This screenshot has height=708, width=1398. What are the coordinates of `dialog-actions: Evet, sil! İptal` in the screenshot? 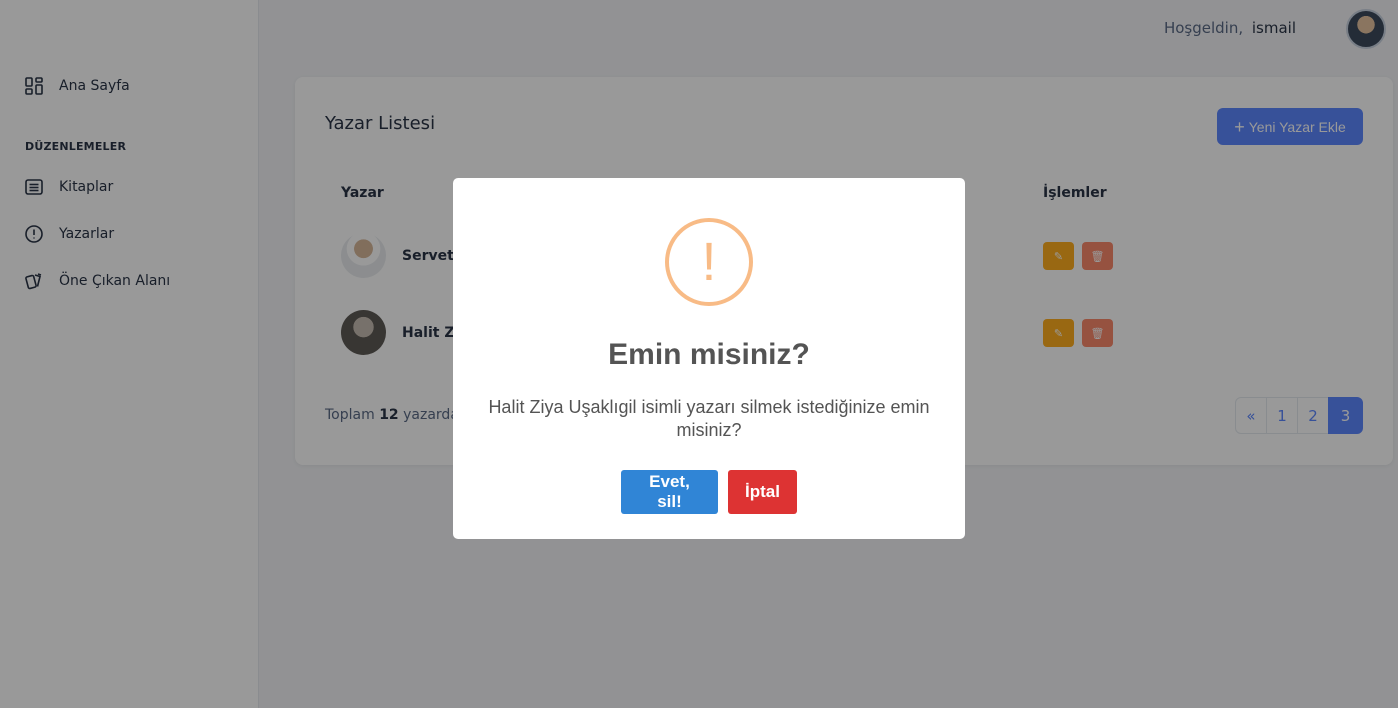 It's located at (709, 492).